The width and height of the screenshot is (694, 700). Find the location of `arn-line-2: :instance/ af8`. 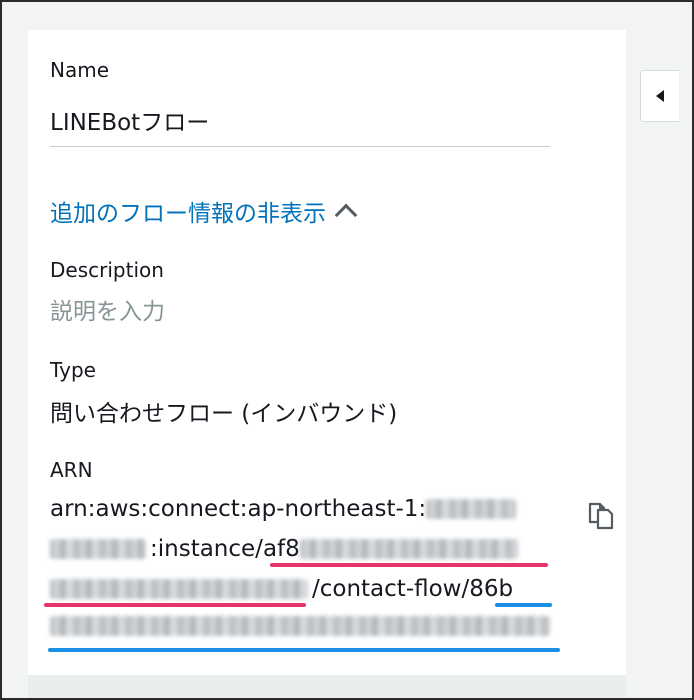

arn-line-2: :instance/ af8 is located at coordinates (284, 549).